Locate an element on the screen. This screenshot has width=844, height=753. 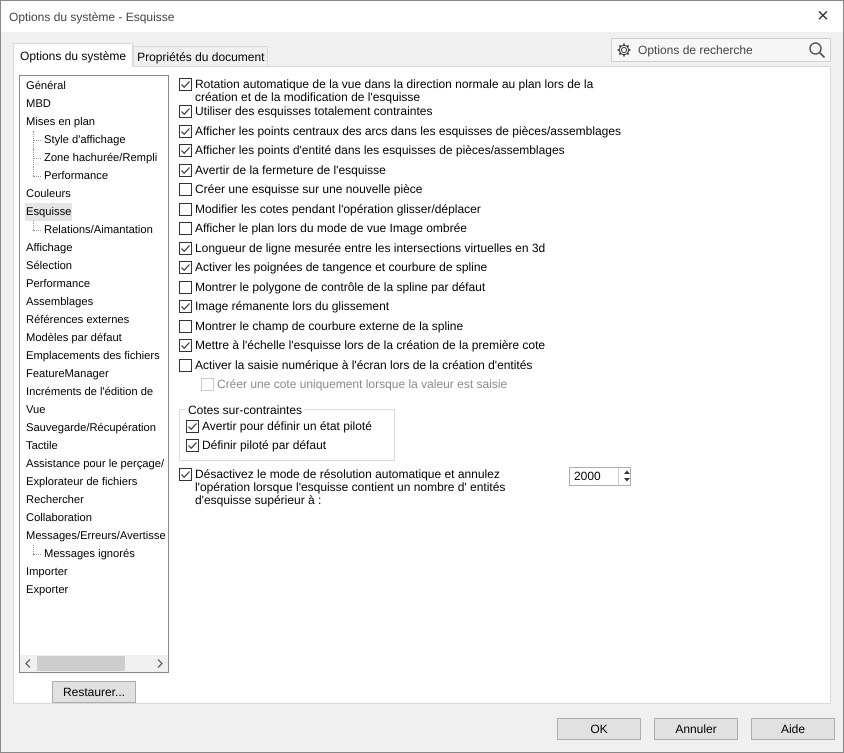
tree-item: Rechercher is located at coordinates (55, 500).